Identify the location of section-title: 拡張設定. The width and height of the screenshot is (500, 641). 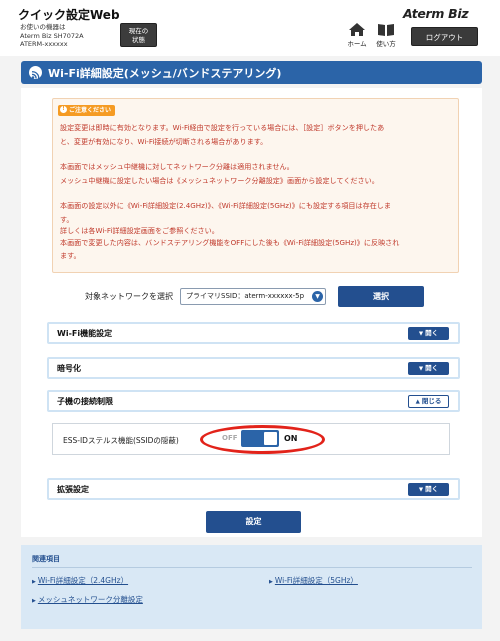
(73, 489).